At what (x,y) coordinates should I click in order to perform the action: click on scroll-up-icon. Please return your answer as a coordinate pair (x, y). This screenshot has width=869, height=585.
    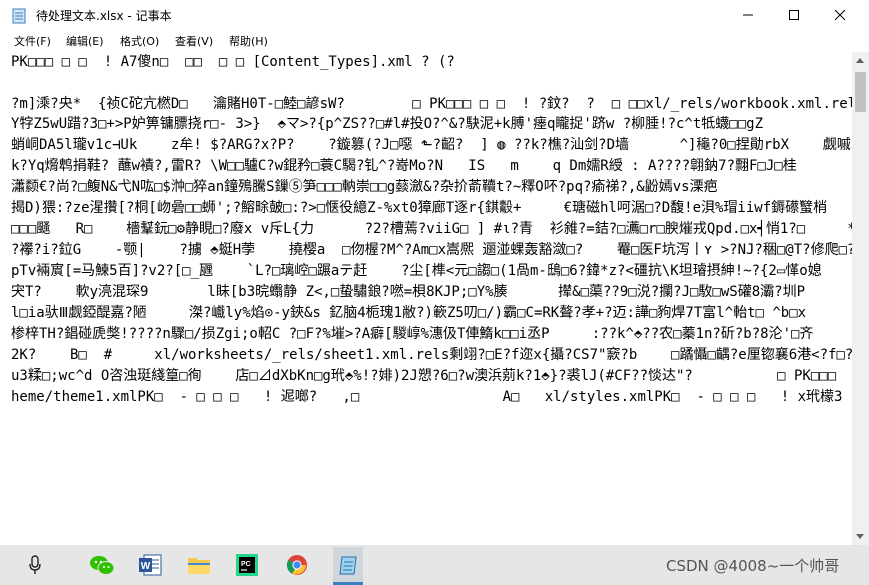
    Looking at the image, I should click on (860, 60).